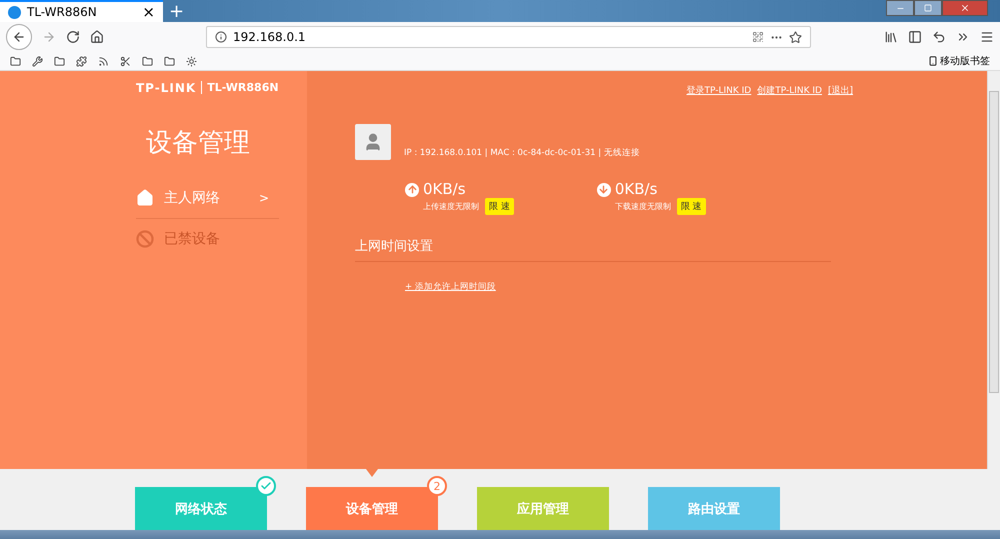 This screenshot has width=1000, height=539. I want to click on menu-icon, so click(987, 37).